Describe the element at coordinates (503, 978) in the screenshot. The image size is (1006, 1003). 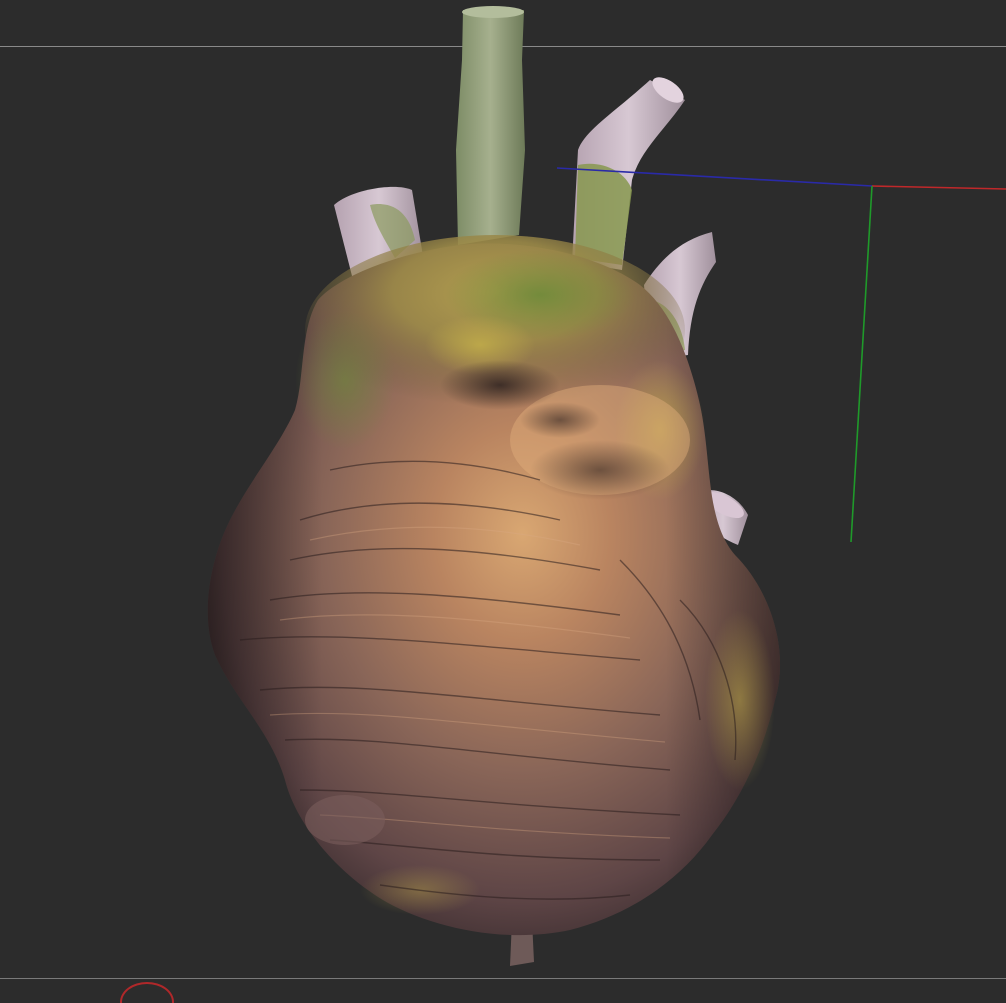
I see `viewport-bottom-guide-line` at that location.